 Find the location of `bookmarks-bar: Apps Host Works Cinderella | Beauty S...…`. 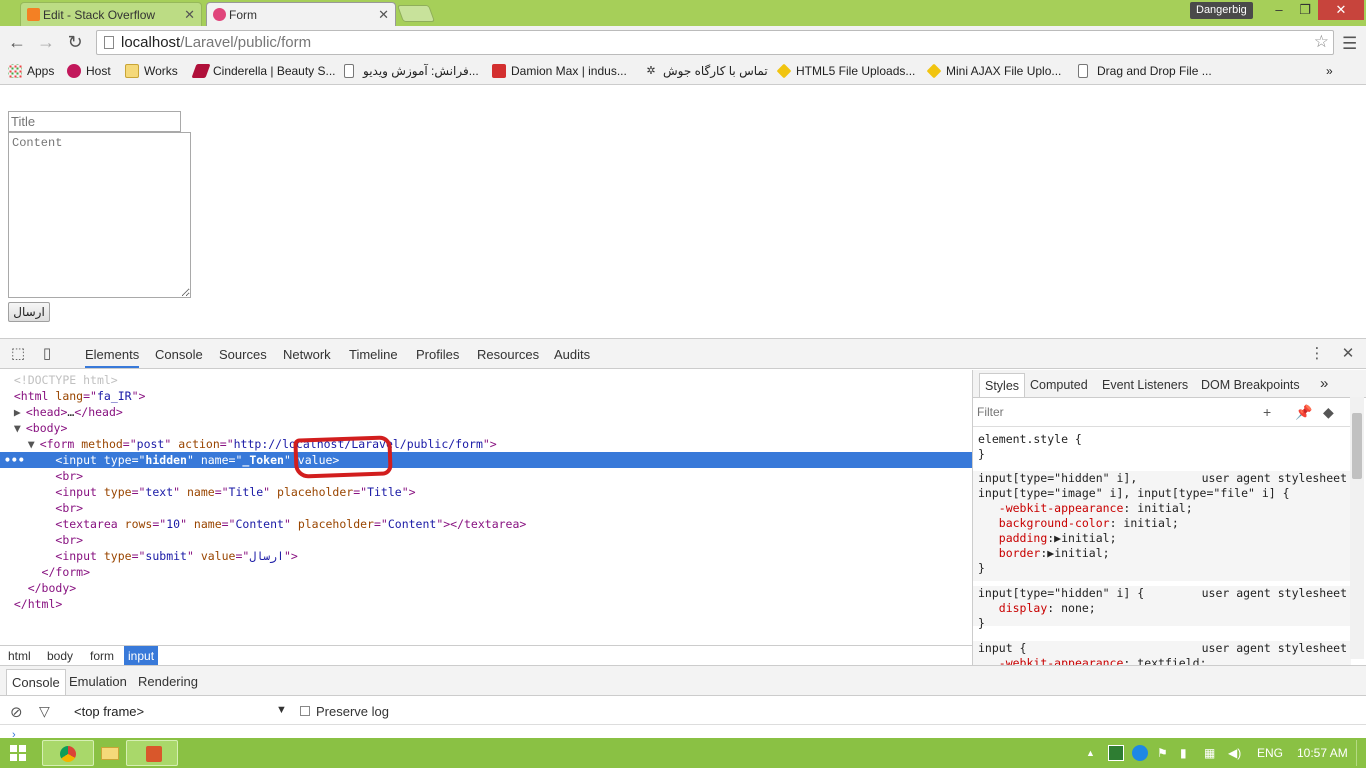

bookmarks-bar: Apps Host Works Cinderella | Beauty S...… is located at coordinates (683, 71).